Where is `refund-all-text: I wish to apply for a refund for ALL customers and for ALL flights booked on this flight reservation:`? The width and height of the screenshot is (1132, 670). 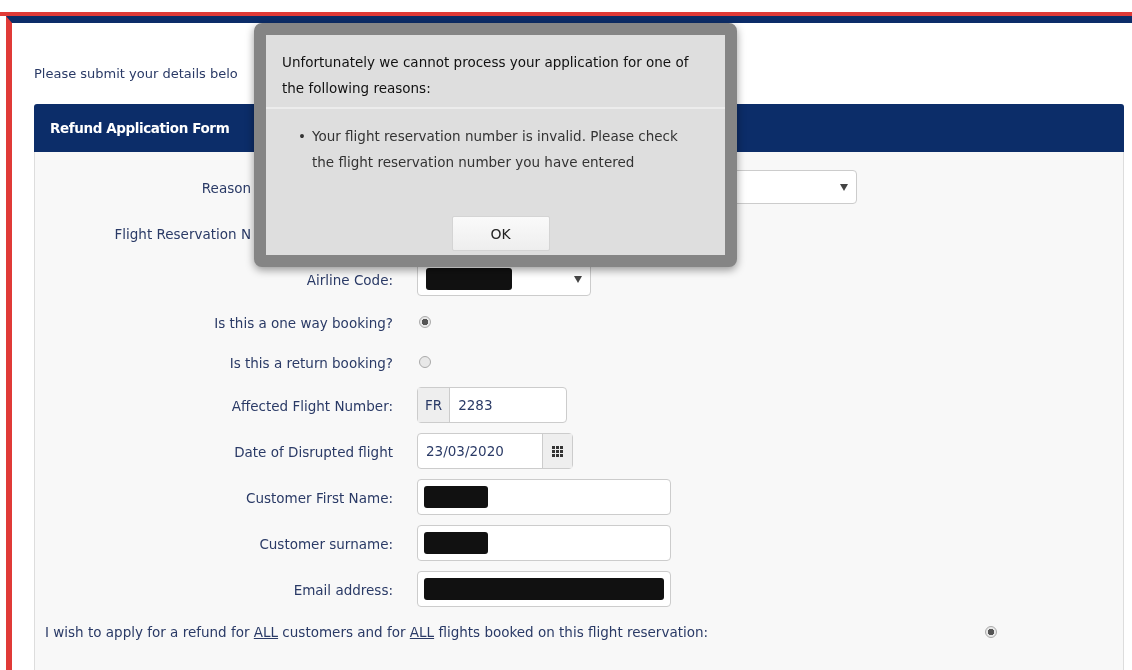 refund-all-text: I wish to apply for a refund for ALL customers and for ALL flights booked on this flight reservation: is located at coordinates (377, 632).